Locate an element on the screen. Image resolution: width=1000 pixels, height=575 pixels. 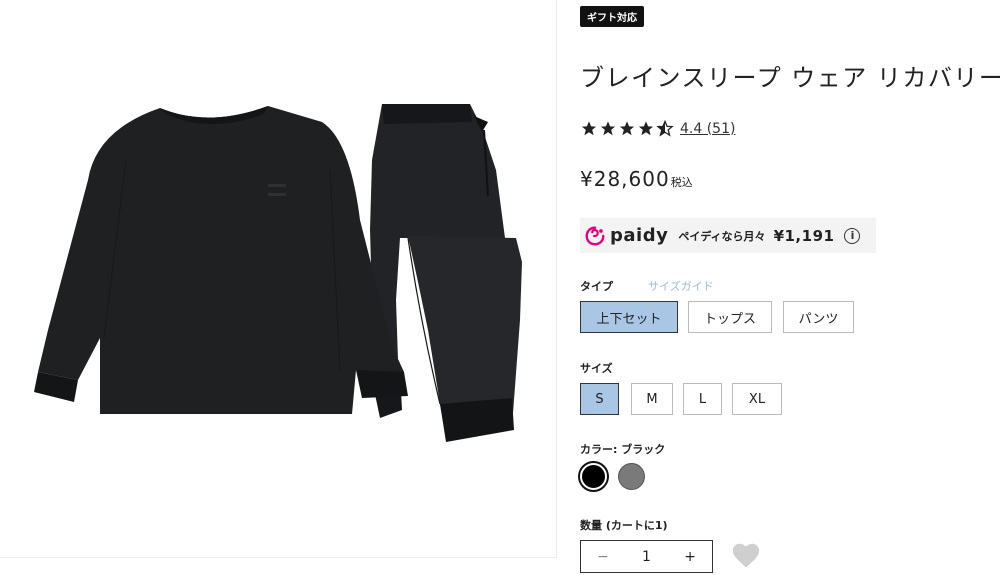
size-option-s: S is located at coordinates (599, 399).